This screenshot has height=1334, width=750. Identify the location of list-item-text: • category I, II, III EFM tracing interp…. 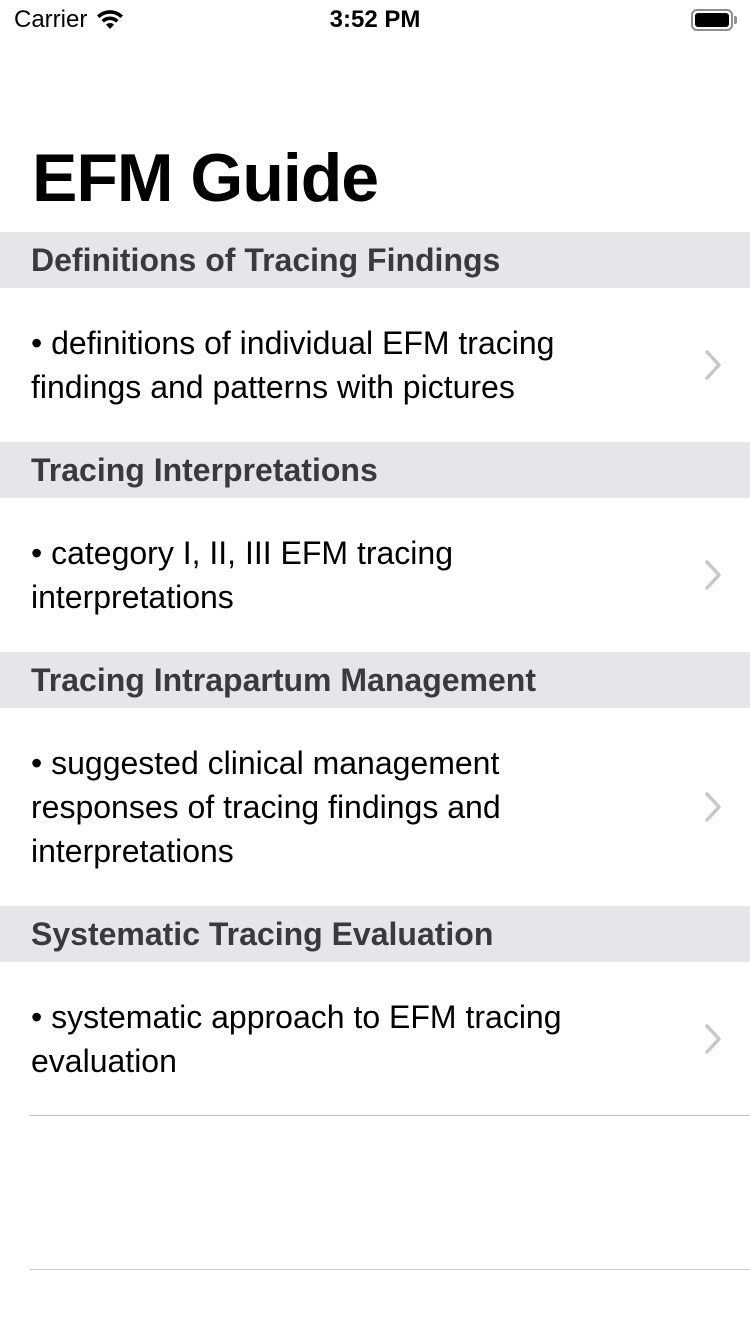
(242, 575).